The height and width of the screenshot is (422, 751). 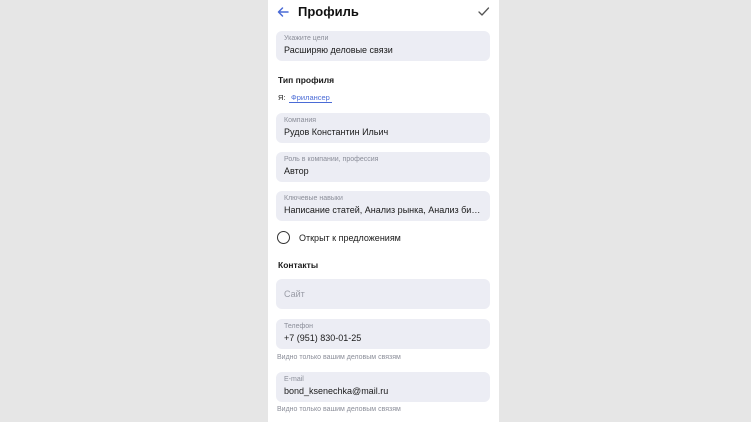 I want to click on email-field-value: bond_ksenechka@mail.ru, so click(x=336, y=391).